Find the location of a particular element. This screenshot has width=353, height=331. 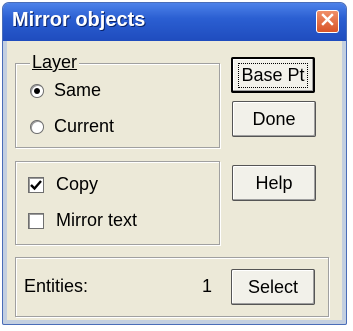

select-label: Select is located at coordinates (273, 286).